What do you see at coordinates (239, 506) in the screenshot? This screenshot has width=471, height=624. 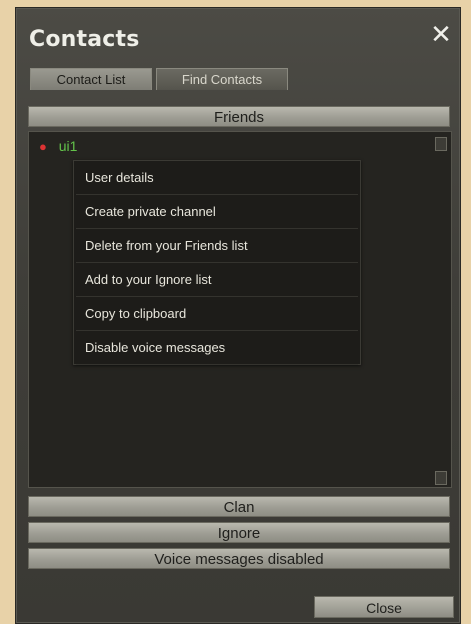 I see `clan-group-bar: Clan` at bounding box center [239, 506].